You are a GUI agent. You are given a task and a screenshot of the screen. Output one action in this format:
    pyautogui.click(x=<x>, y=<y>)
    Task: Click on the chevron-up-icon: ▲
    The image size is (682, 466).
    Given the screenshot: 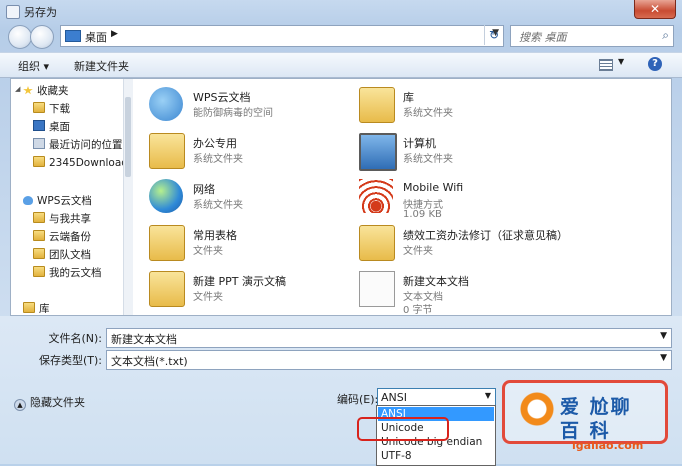 What is the action you would take?
    pyautogui.click(x=20, y=405)
    